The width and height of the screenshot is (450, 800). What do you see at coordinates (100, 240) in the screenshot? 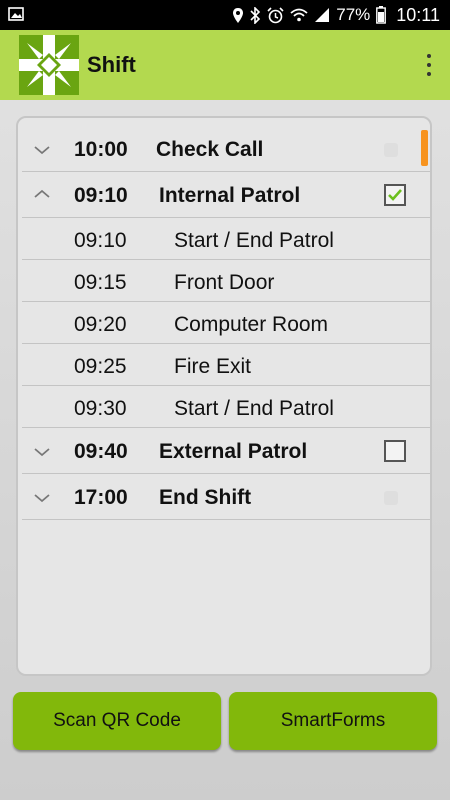
I see `checkpoint-time: 09:10` at bounding box center [100, 240].